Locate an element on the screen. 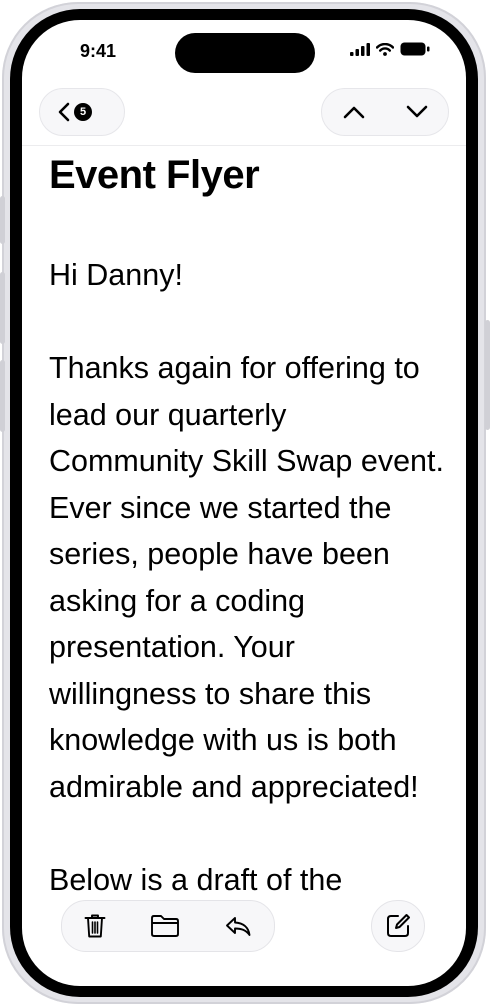 The height and width of the screenshot is (1008, 490). action-button is located at coordinates (2, 220).